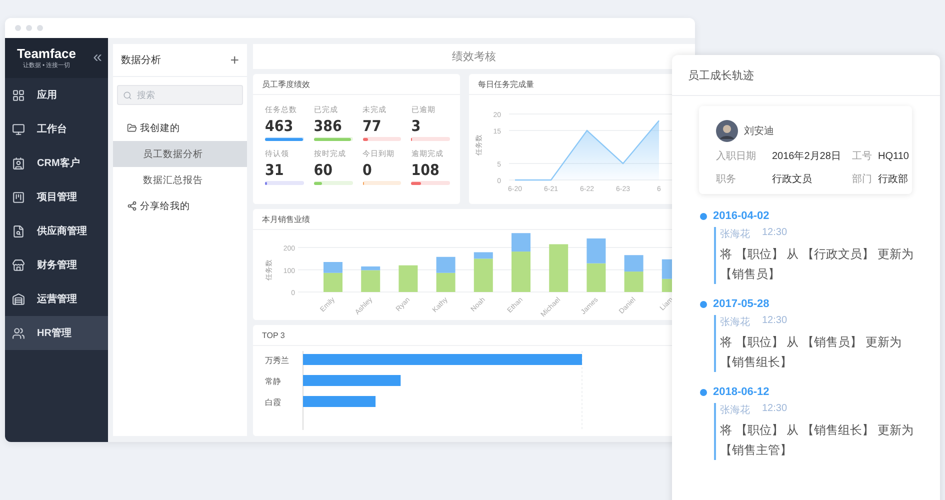  I want to click on event-date: 2016-04-02, so click(741, 216).